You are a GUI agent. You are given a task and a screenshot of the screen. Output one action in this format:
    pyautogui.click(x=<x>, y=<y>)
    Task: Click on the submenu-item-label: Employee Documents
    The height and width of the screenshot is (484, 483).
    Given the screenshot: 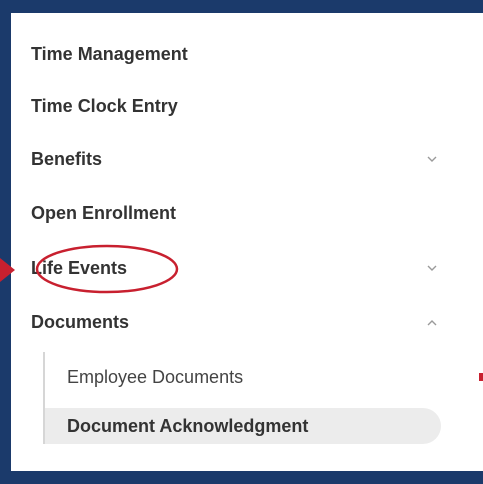 What is the action you would take?
    pyautogui.click(x=155, y=376)
    